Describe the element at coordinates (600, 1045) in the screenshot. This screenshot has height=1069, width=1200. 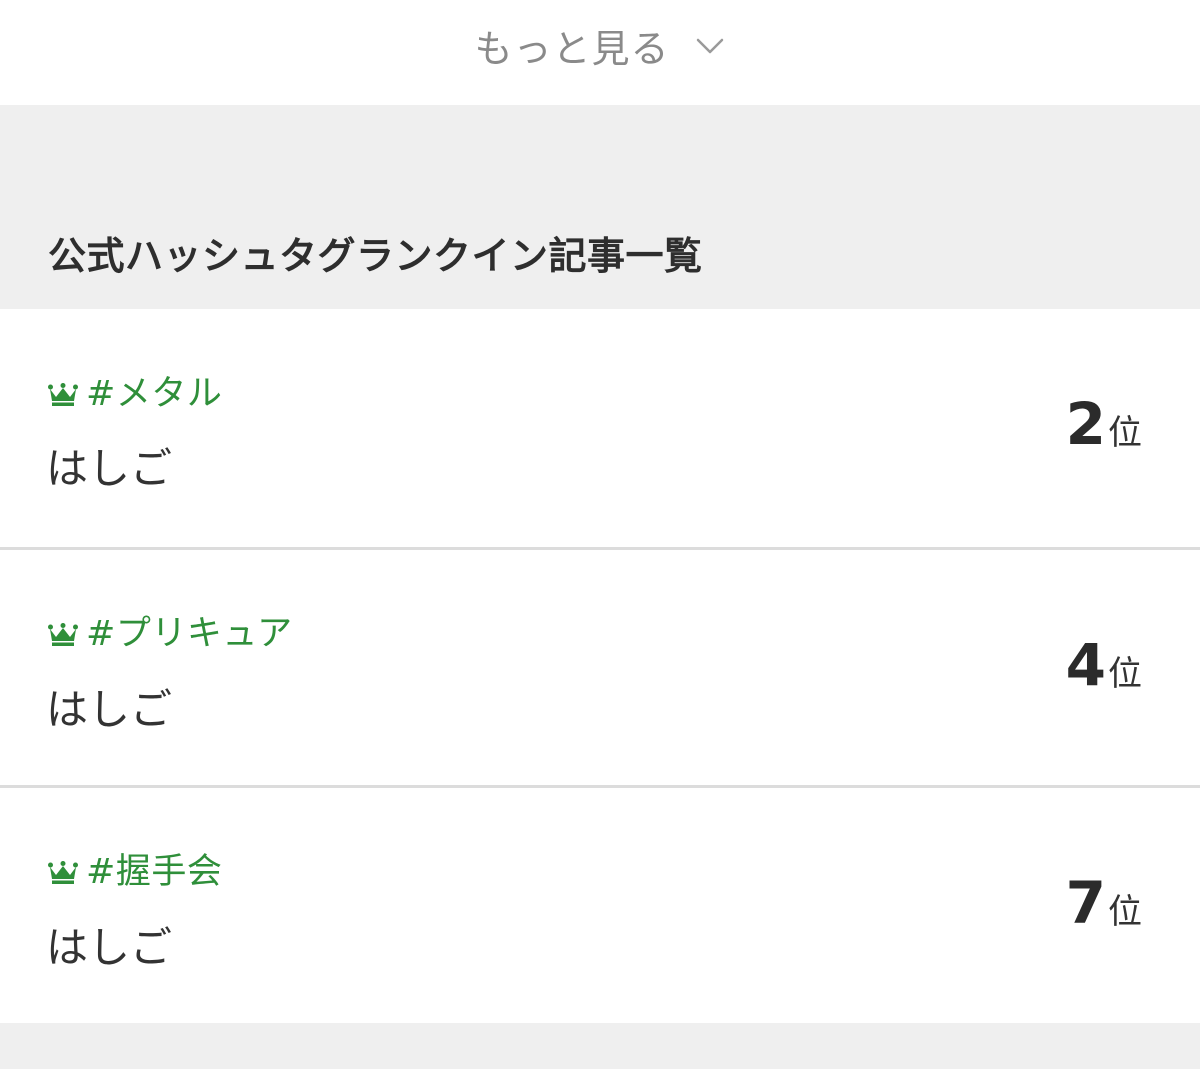
I see `page-bottom-background` at that location.